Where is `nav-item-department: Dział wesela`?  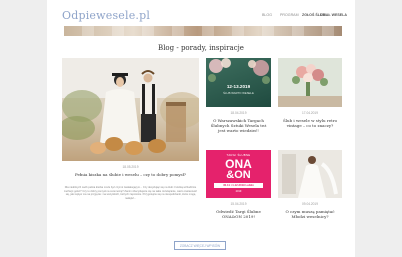 nav-item-department: Dział wesela is located at coordinates (333, 15).